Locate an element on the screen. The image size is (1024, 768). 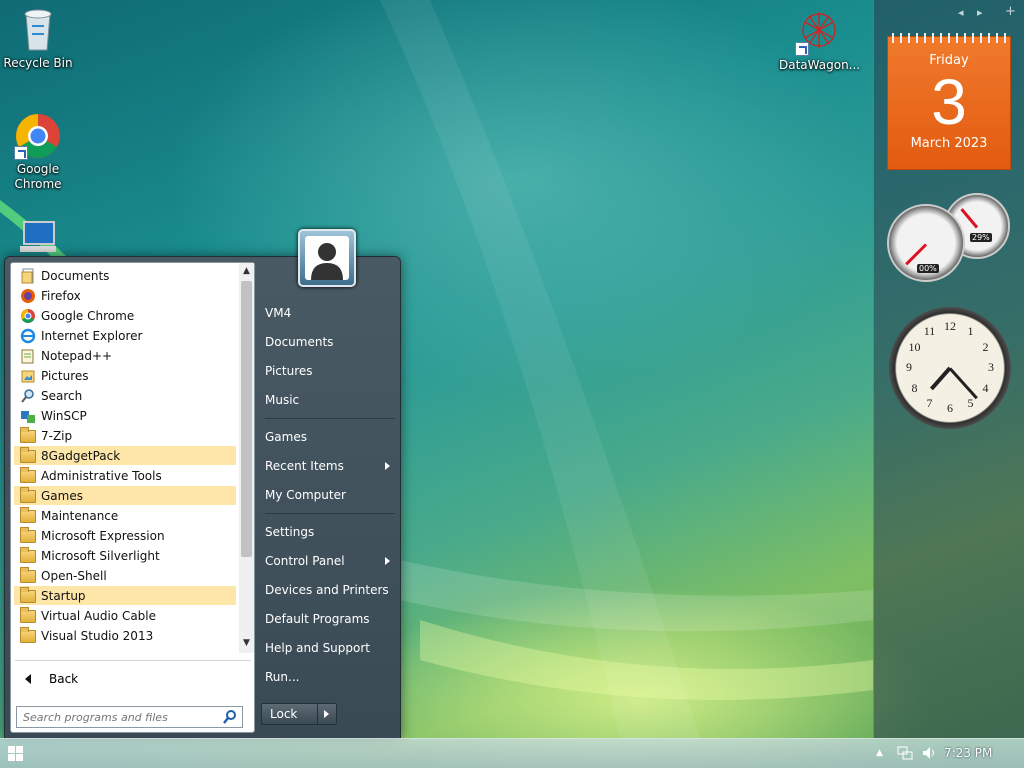
program-item-label: 7-Zip is located at coordinates (57, 435).